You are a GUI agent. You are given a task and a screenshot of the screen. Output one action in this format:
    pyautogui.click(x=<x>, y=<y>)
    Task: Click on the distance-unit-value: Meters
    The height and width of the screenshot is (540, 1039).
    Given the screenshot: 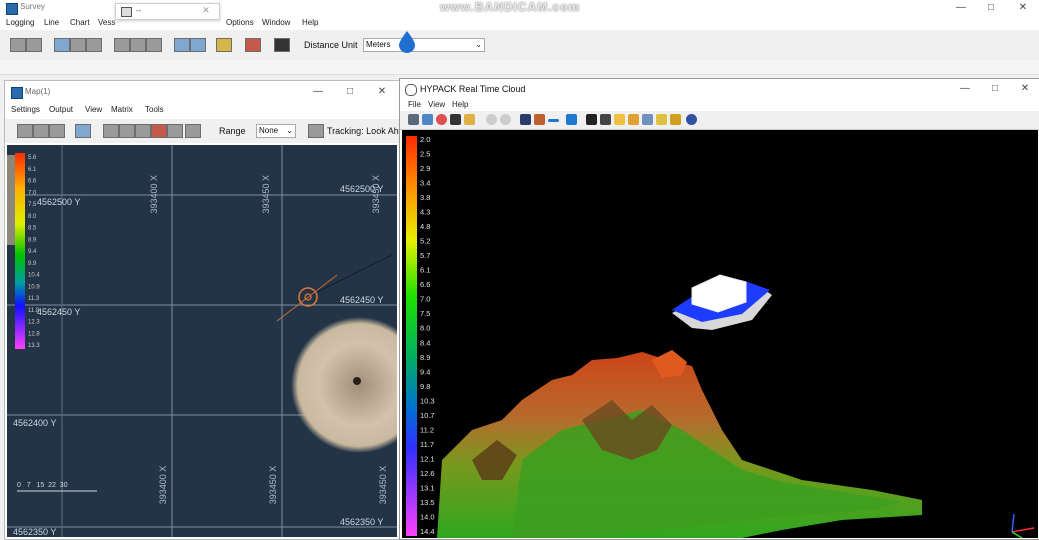 What is the action you would take?
    pyautogui.click(x=378, y=44)
    